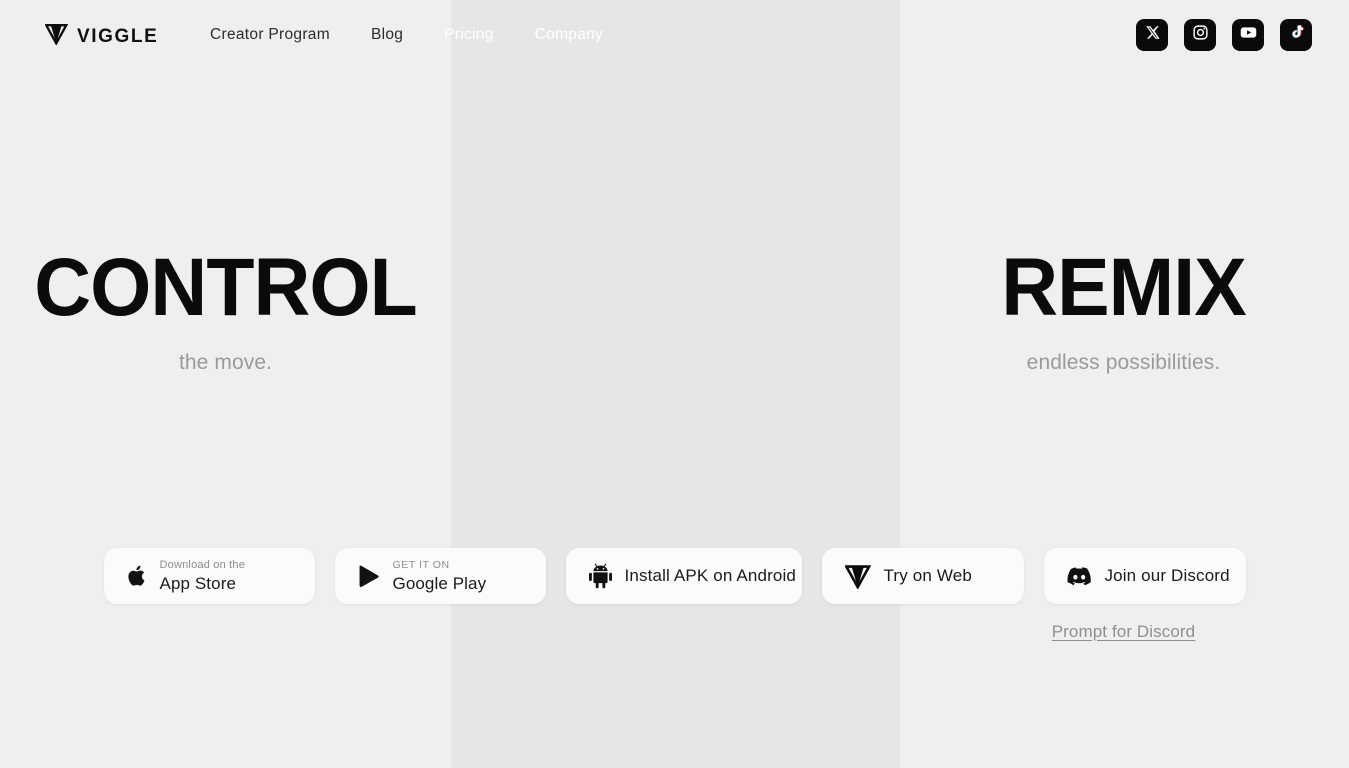 The width and height of the screenshot is (1349, 768). I want to click on nav-item-blog: Blog, so click(387, 35).